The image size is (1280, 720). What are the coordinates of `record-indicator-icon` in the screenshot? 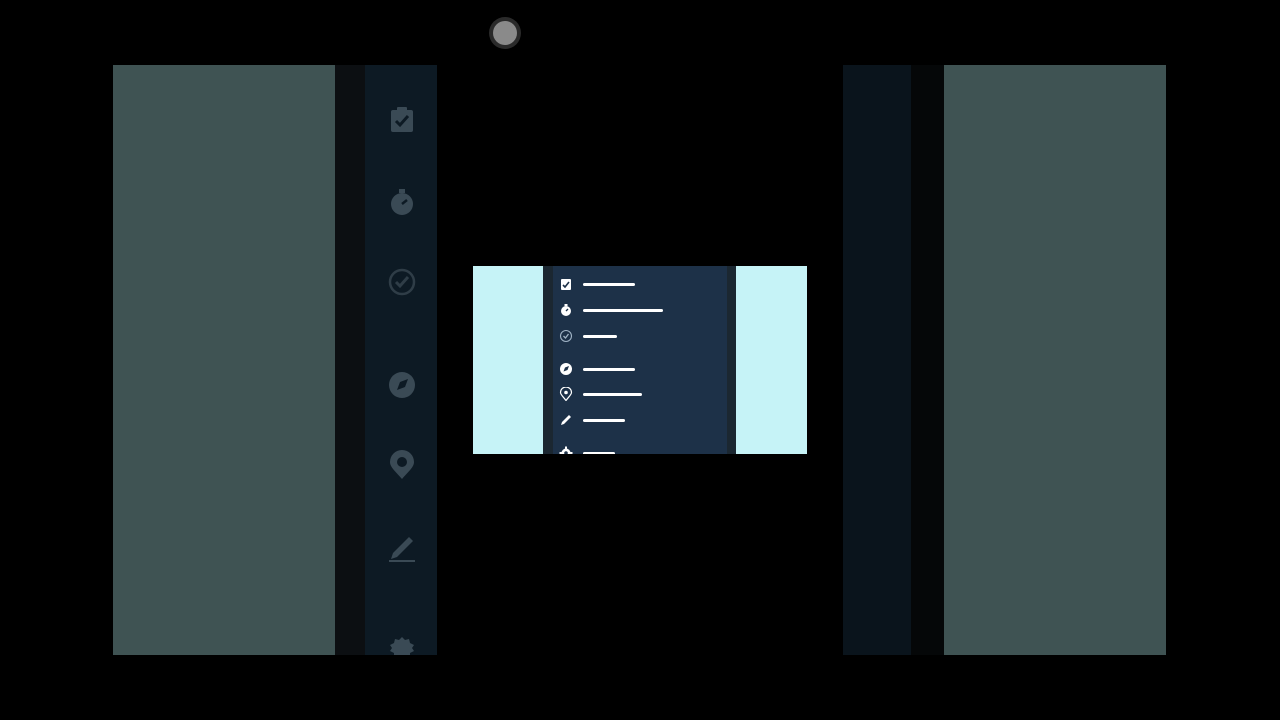 It's located at (505, 33).